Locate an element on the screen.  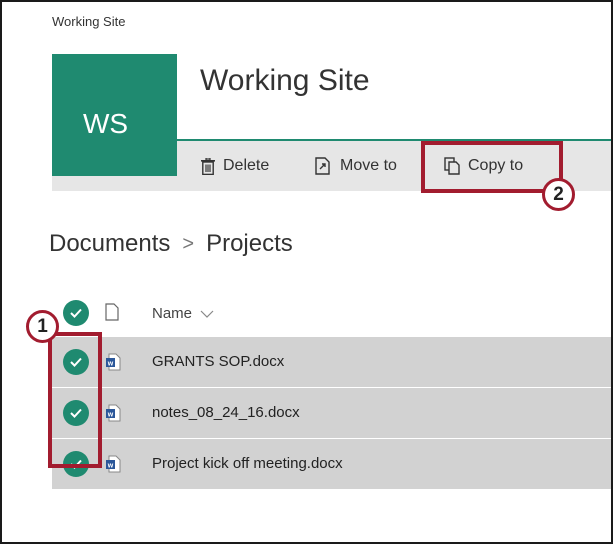
chevron-down-icon is located at coordinates (207, 314).